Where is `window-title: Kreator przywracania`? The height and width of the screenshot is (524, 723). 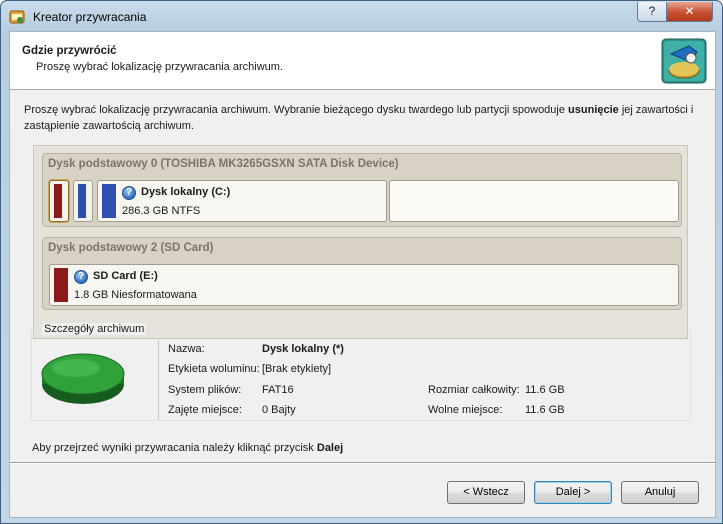
window-title: Kreator przywracania is located at coordinates (90, 17).